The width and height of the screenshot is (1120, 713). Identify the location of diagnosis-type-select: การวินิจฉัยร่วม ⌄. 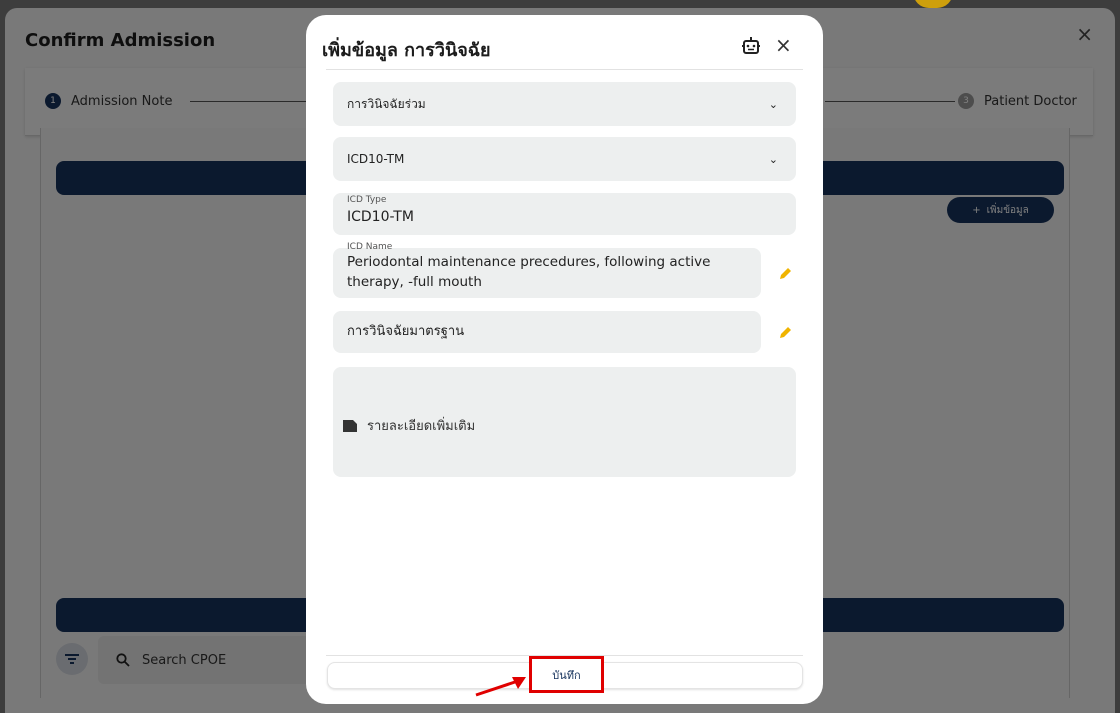
(564, 104).